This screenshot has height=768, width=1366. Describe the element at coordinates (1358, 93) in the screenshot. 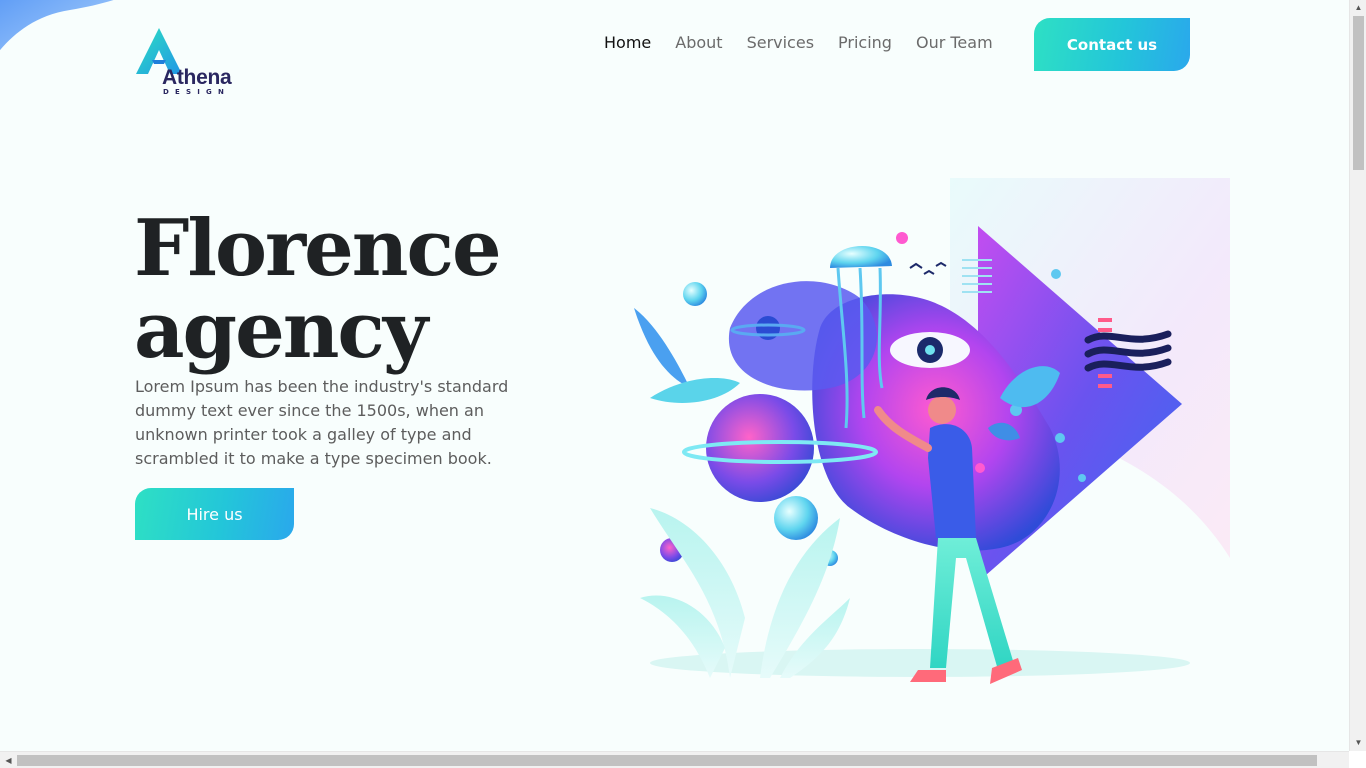

I see `vertical-scroll-thumb` at that location.